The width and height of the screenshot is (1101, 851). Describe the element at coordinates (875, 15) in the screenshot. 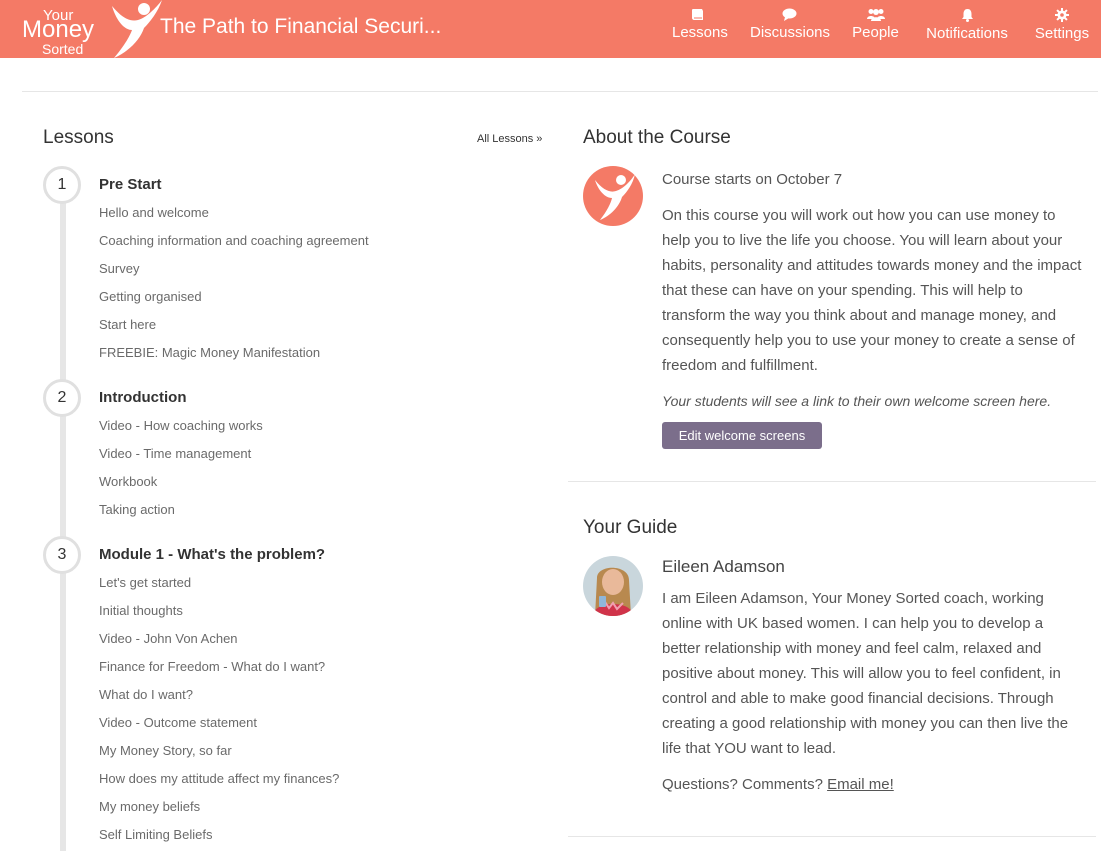

I see `people-icon` at that location.